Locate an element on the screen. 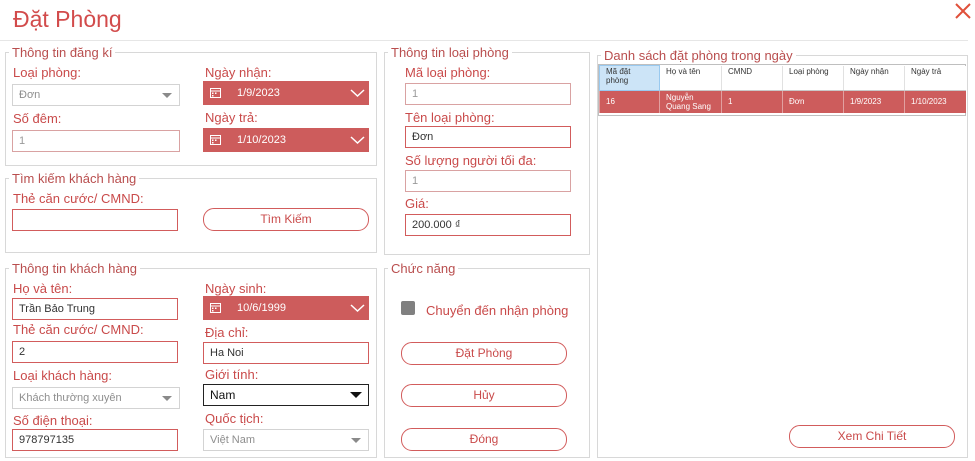  phone-input: 978797135 is located at coordinates (95, 440).